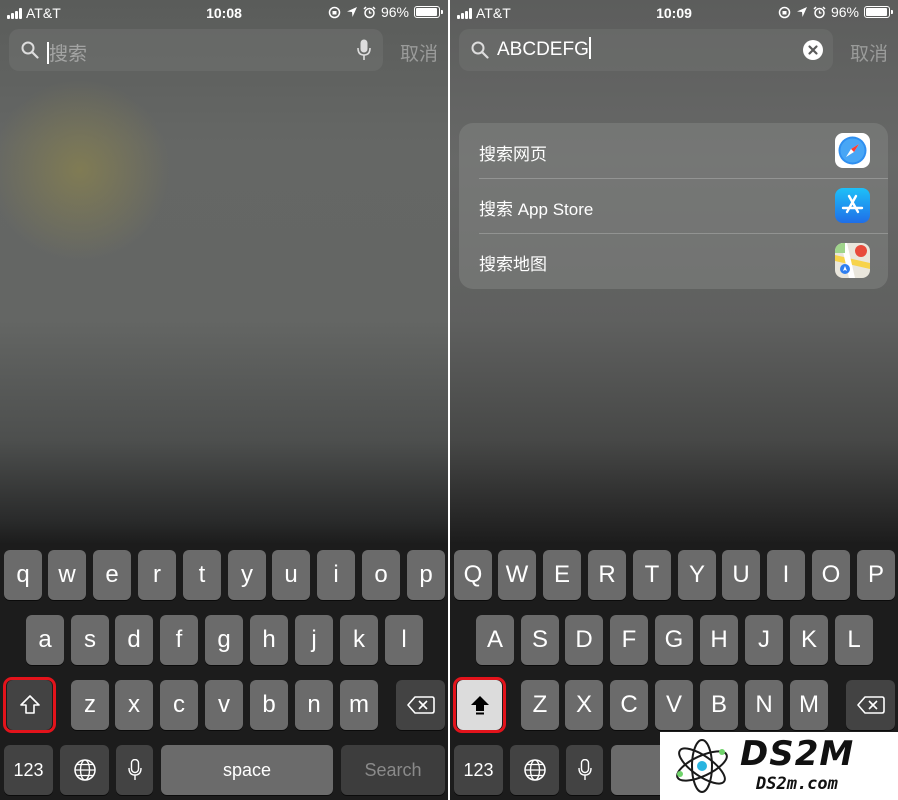 The height and width of the screenshot is (800, 898). What do you see at coordinates (607, 575) in the screenshot?
I see `key-R: R` at bounding box center [607, 575].